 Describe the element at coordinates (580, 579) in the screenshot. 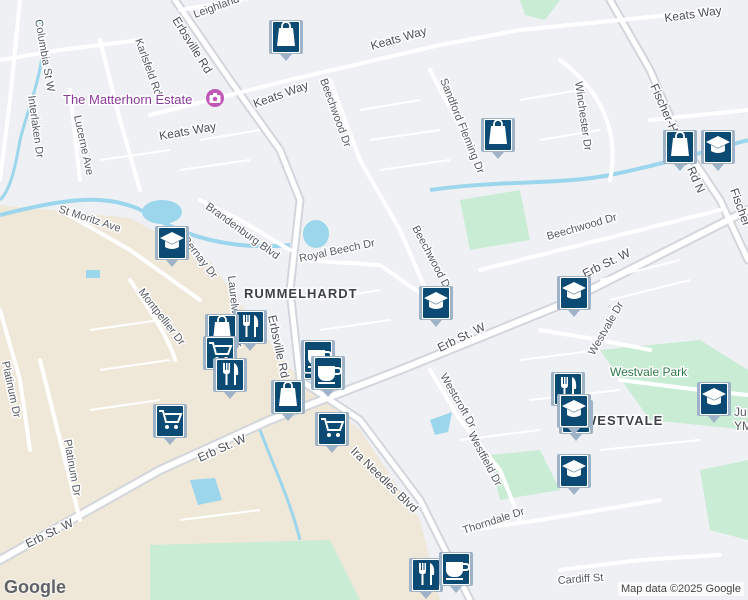

I see `street-label: Cardiff St` at that location.